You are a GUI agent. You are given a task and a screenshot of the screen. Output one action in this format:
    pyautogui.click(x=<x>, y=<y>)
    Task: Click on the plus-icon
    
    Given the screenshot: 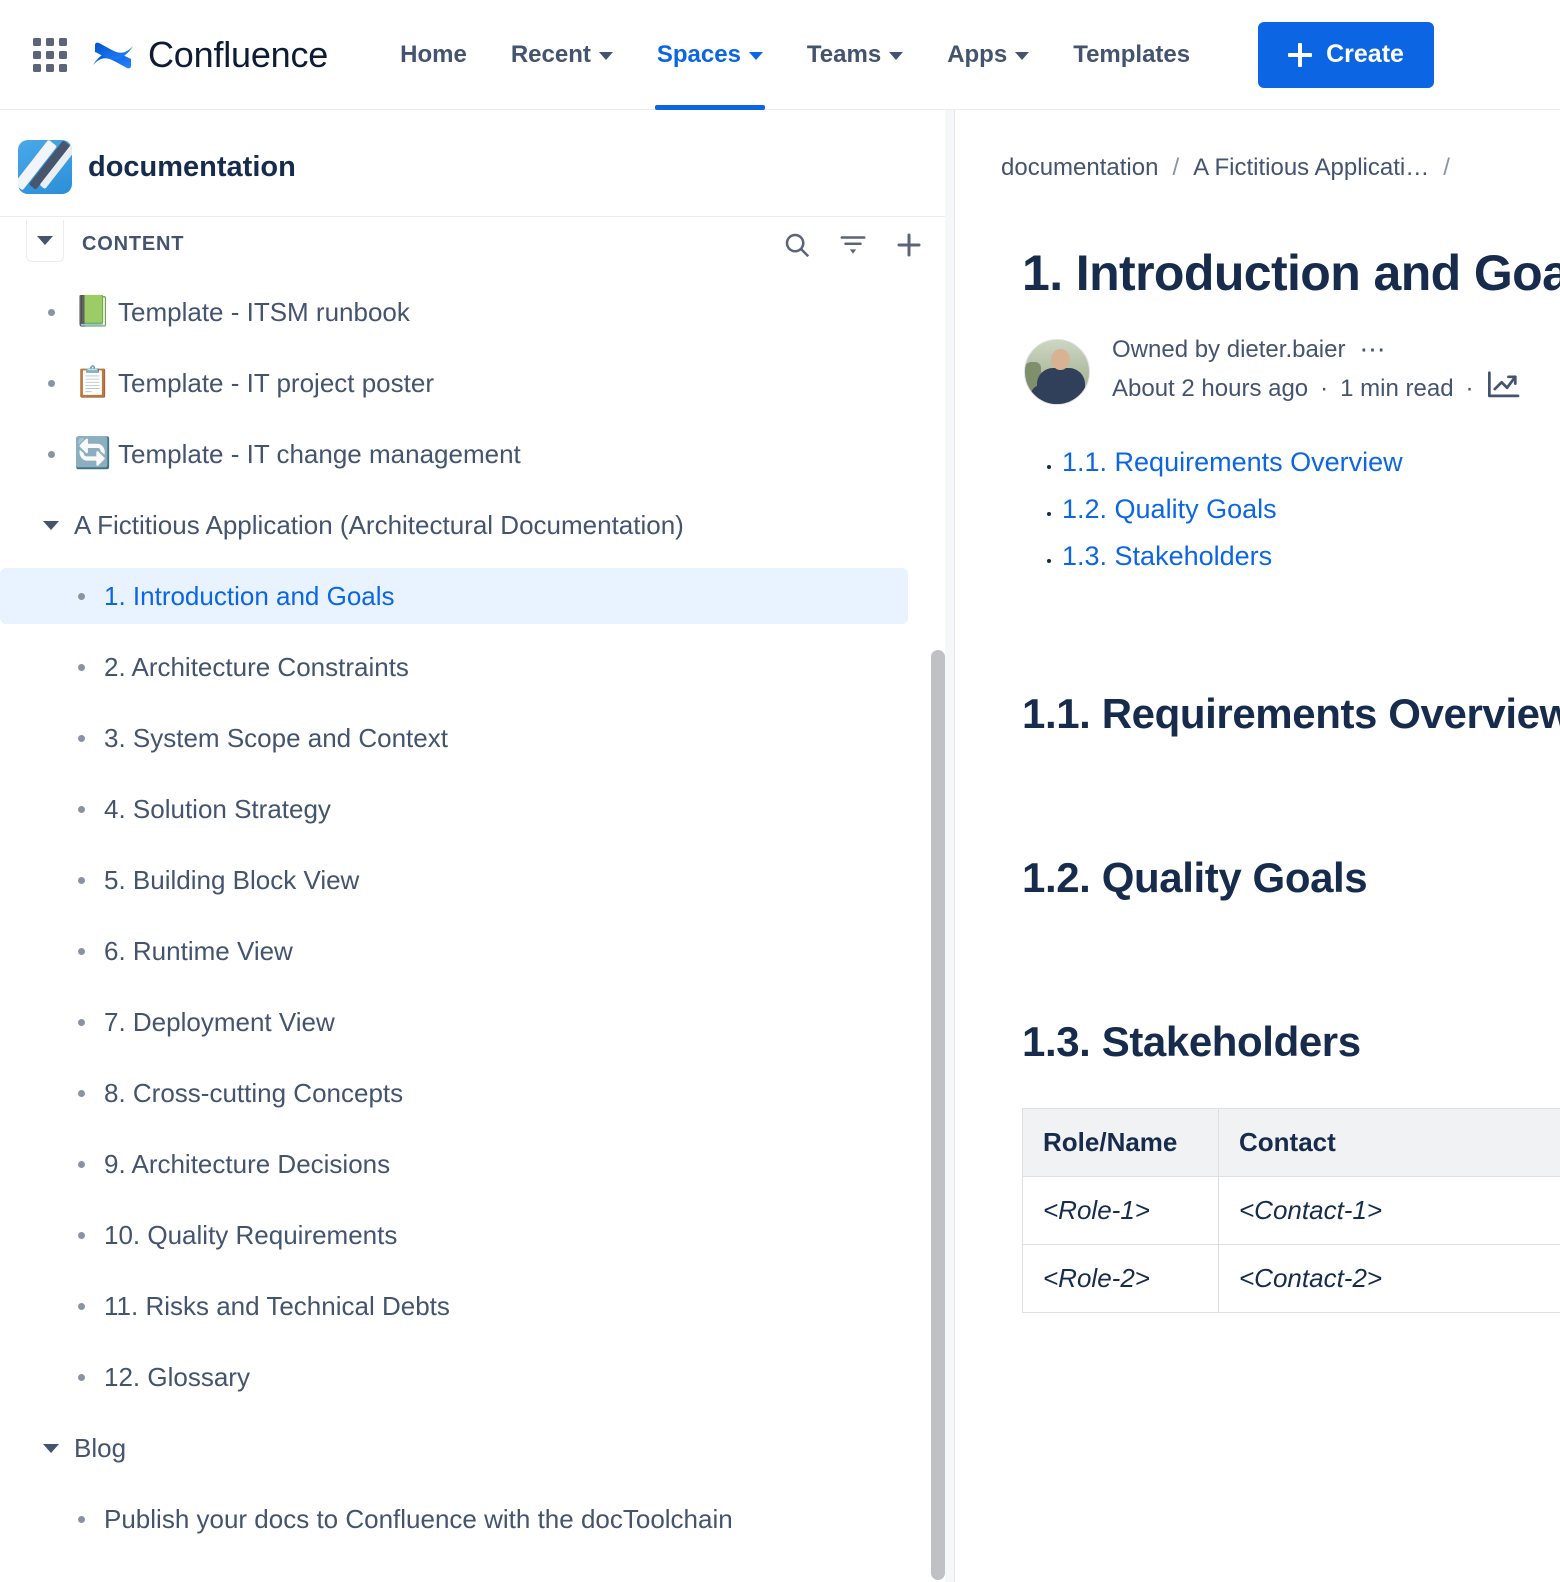 What is the action you would take?
    pyautogui.click(x=909, y=245)
    